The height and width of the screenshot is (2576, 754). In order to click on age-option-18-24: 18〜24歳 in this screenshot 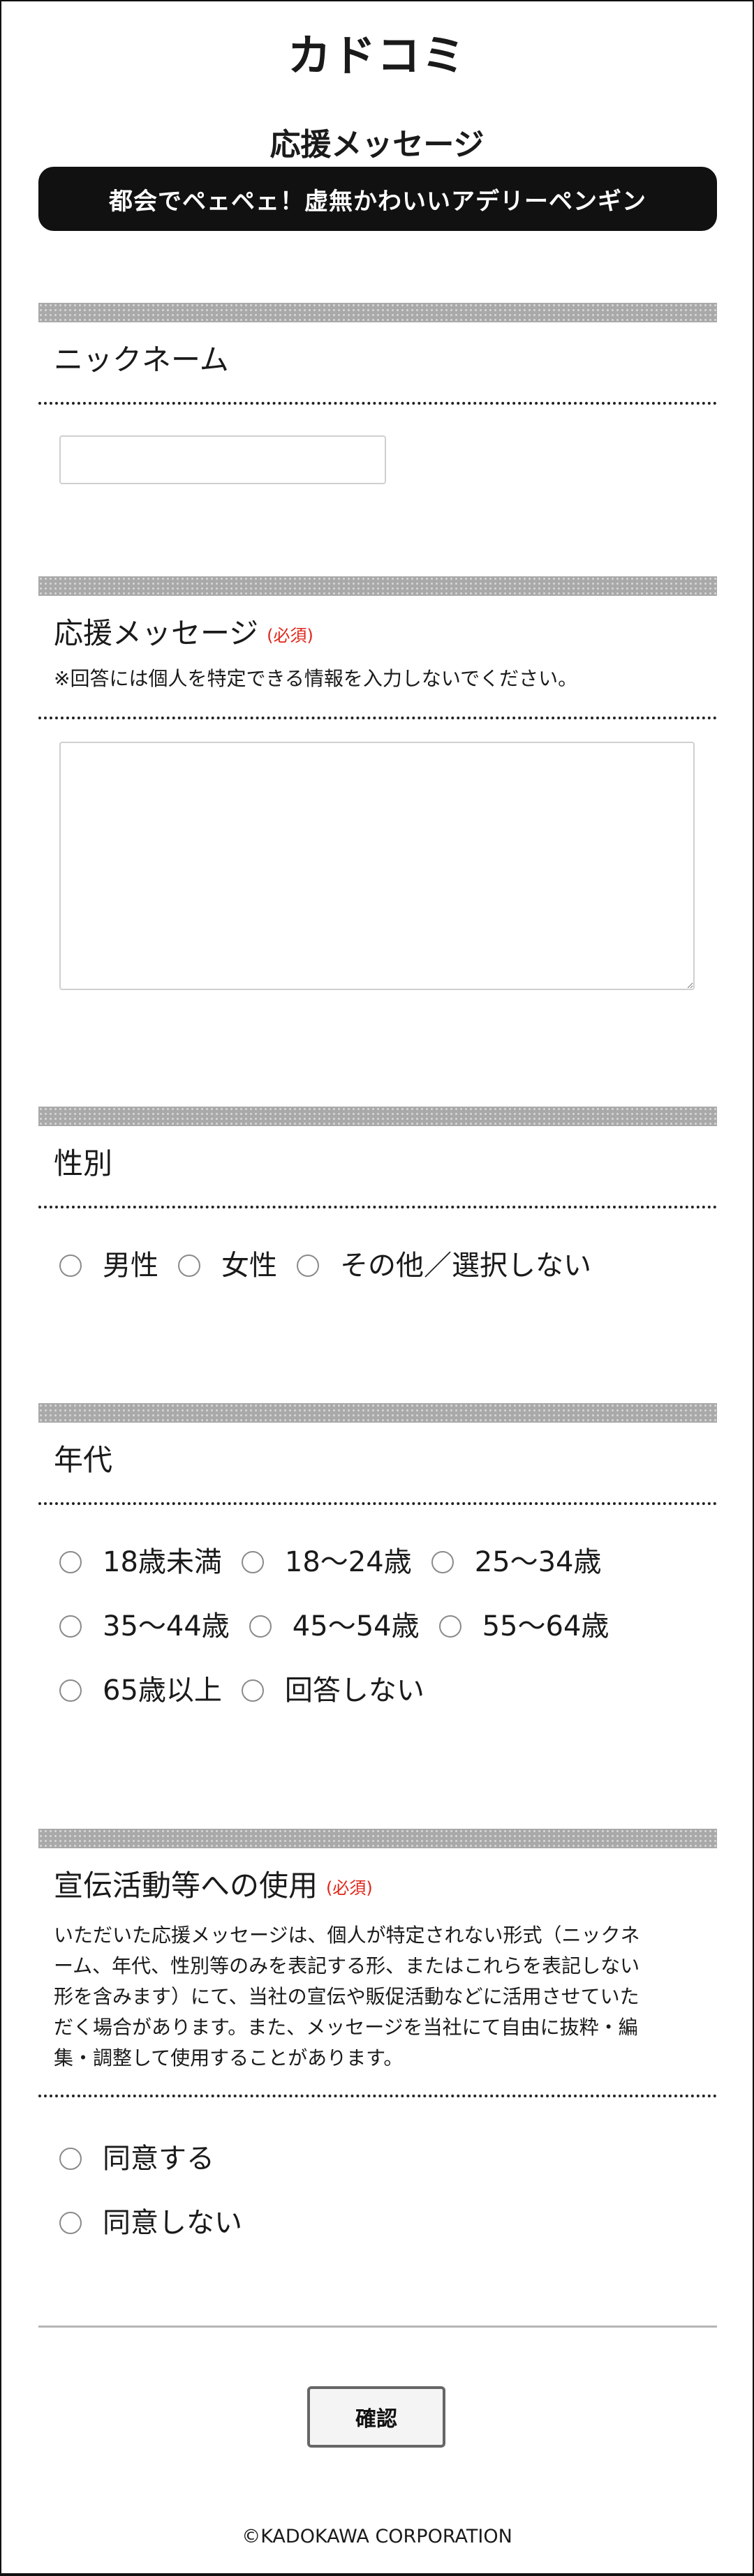, I will do `click(326, 1562)`.